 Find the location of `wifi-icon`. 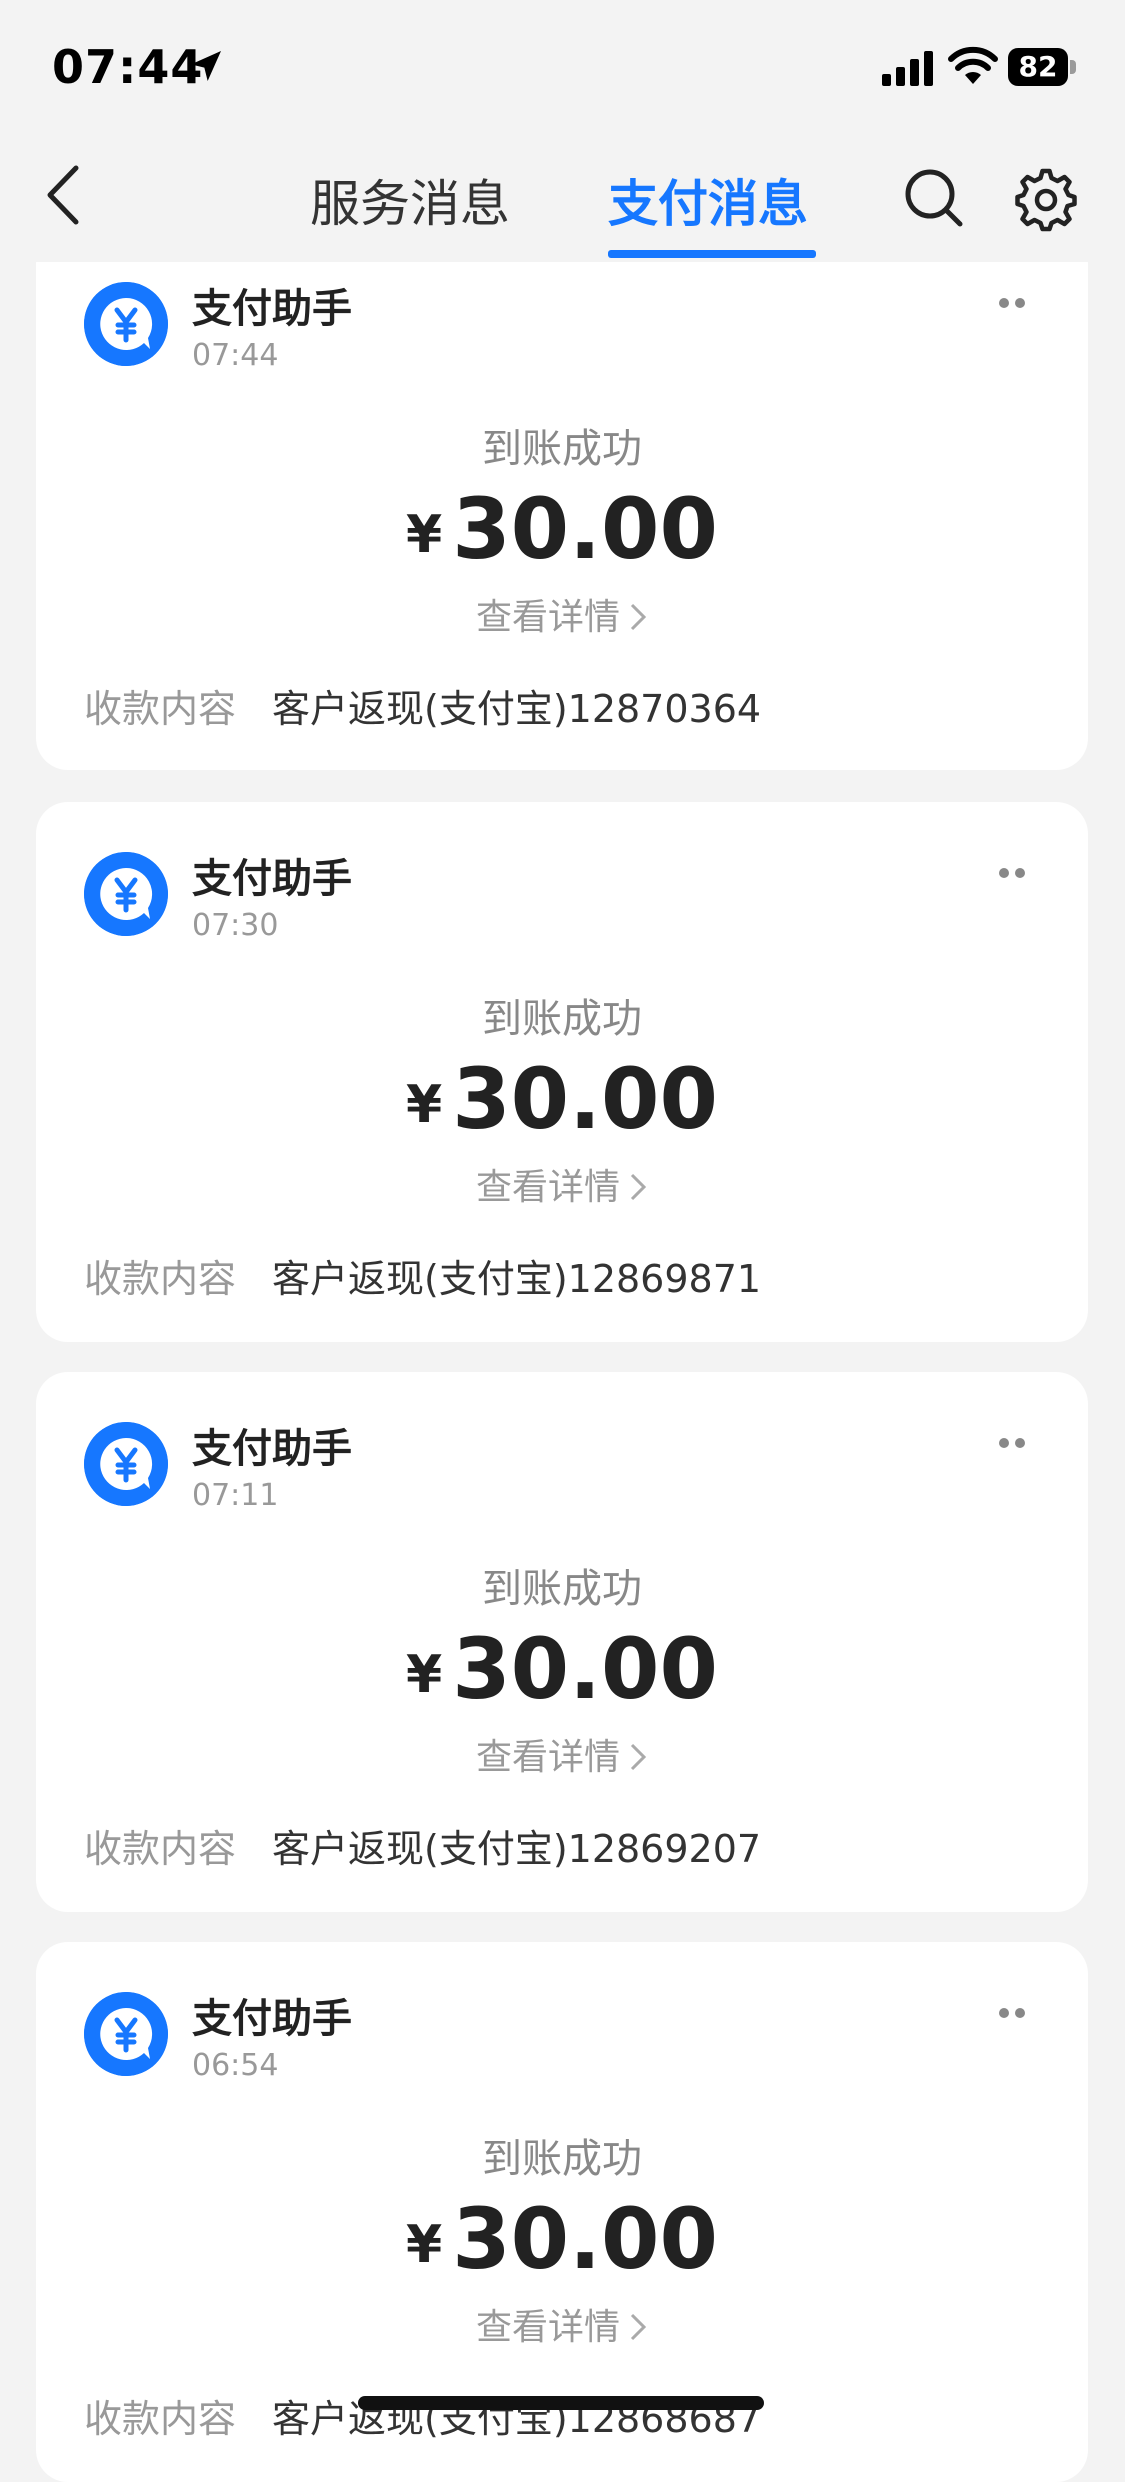

wifi-icon is located at coordinates (973, 65).